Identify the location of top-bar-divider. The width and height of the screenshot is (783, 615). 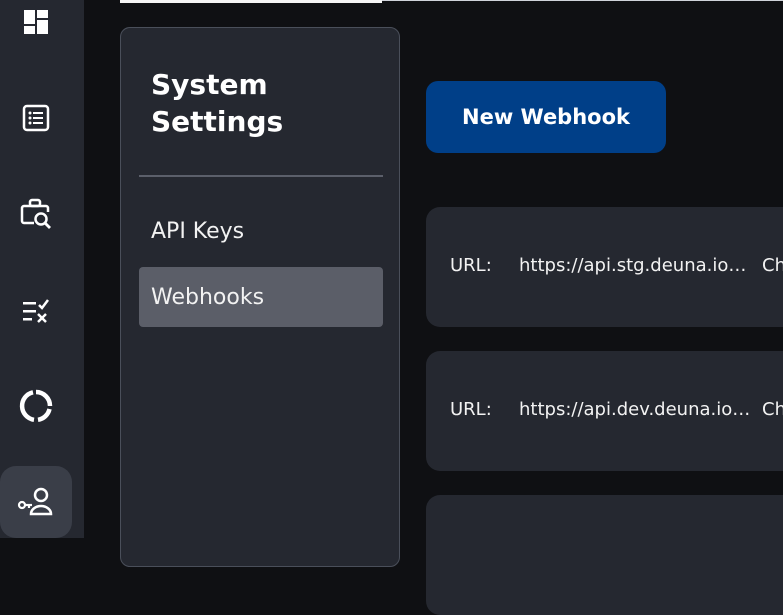
(582, 0).